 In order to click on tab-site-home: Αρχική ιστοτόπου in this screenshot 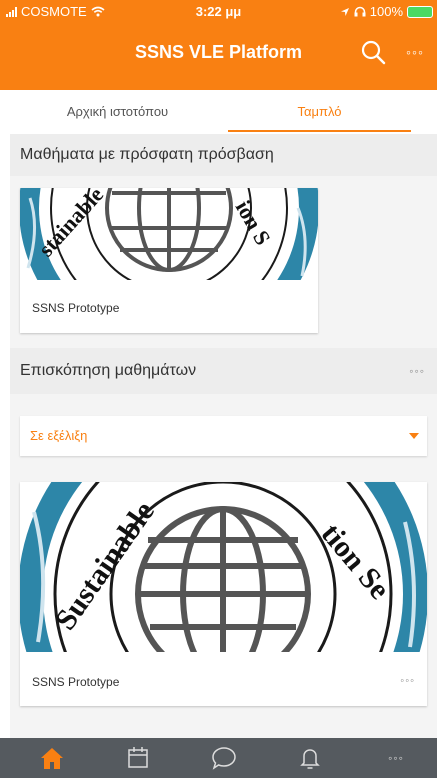, I will do `click(117, 112)`.